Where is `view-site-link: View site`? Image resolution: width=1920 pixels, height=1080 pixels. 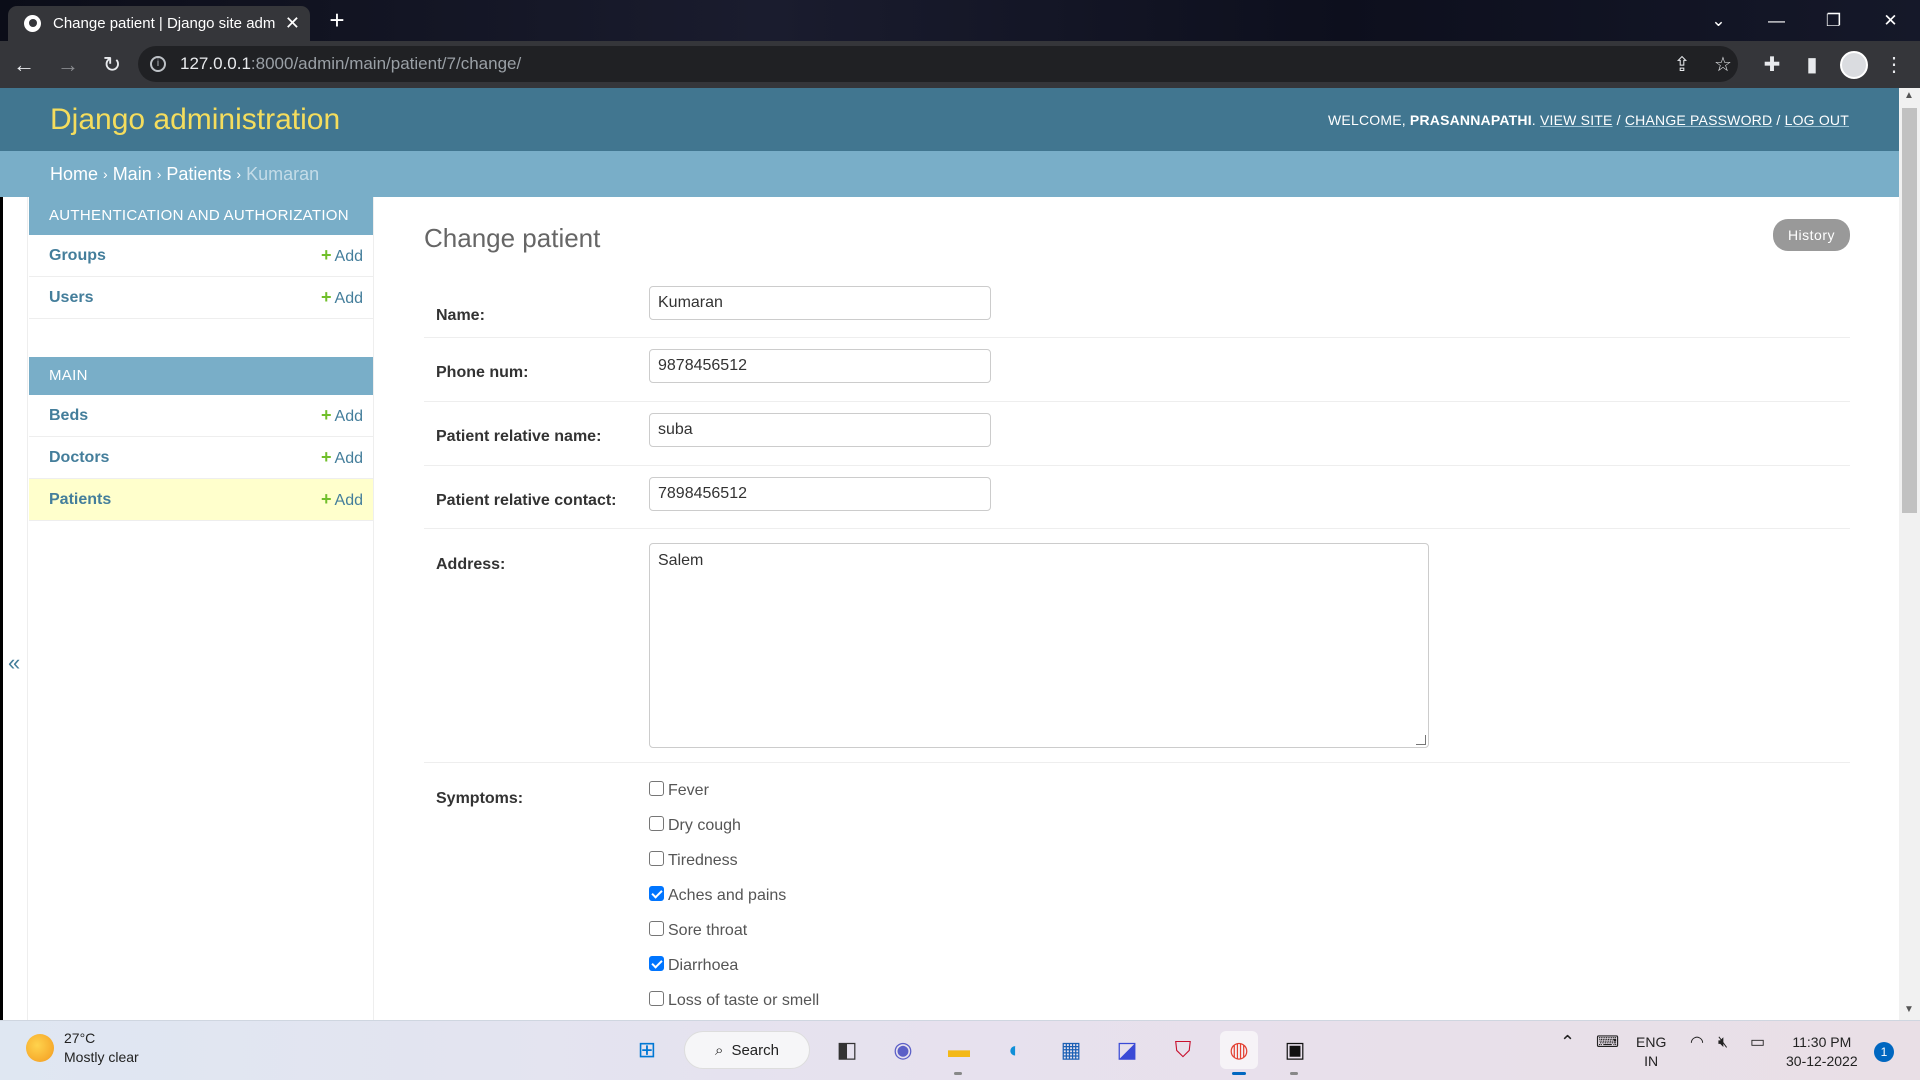 view-site-link: View site is located at coordinates (1576, 120).